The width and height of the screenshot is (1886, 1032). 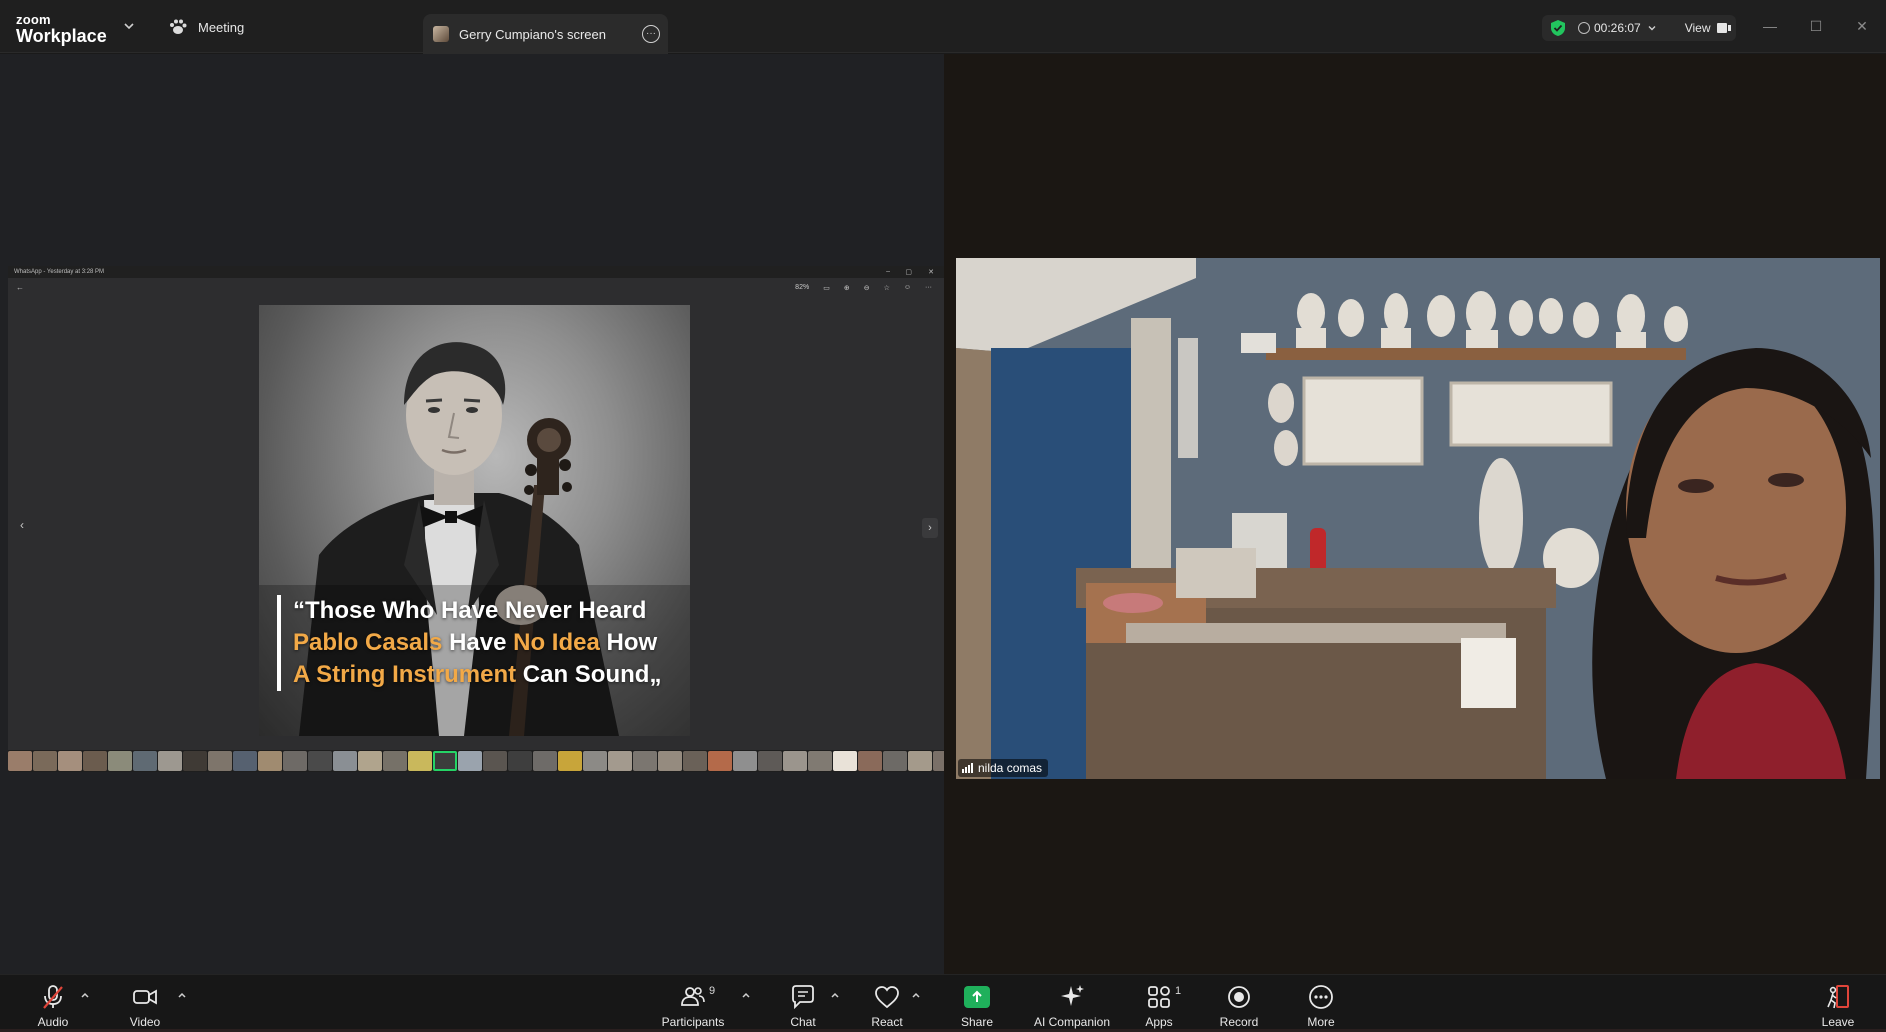 I want to click on zoom-out-icon: ⊖, so click(x=867, y=288).